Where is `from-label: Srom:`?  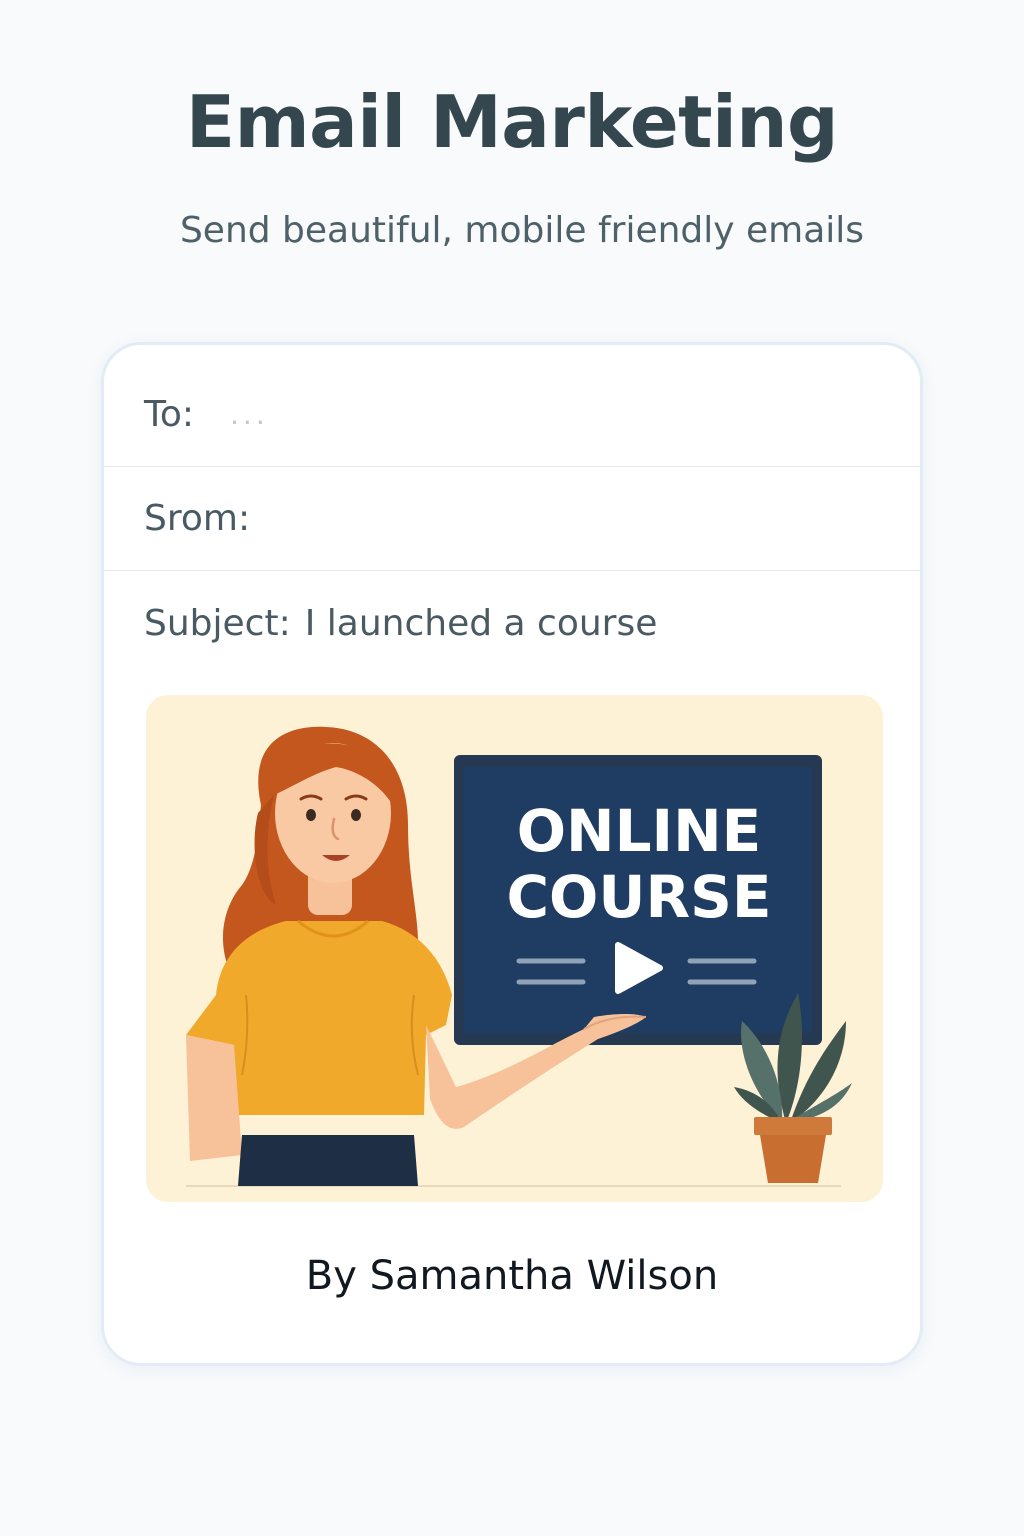 from-label: Srom: is located at coordinates (197, 518).